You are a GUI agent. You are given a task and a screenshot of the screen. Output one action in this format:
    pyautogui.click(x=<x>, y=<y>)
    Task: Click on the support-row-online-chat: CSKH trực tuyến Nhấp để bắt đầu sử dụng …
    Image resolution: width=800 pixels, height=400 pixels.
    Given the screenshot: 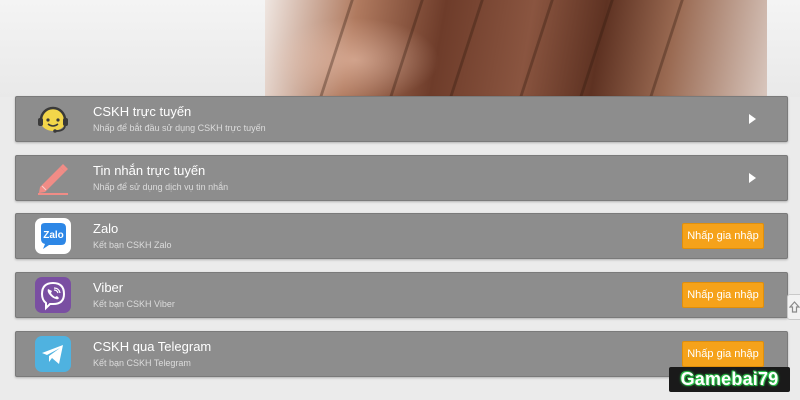 What is the action you would take?
    pyautogui.click(x=401, y=119)
    